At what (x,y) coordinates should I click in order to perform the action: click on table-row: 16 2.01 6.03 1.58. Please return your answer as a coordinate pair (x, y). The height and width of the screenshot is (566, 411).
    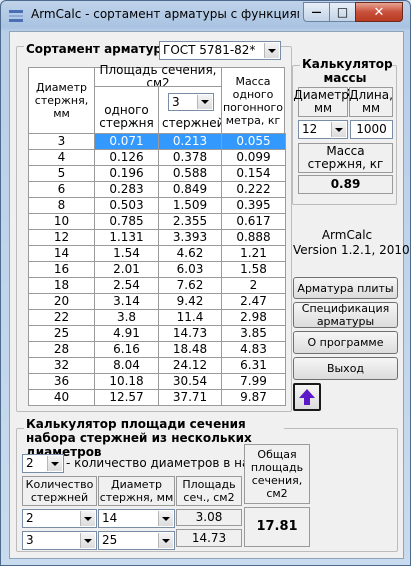
    Looking at the image, I should click on (157, 269).